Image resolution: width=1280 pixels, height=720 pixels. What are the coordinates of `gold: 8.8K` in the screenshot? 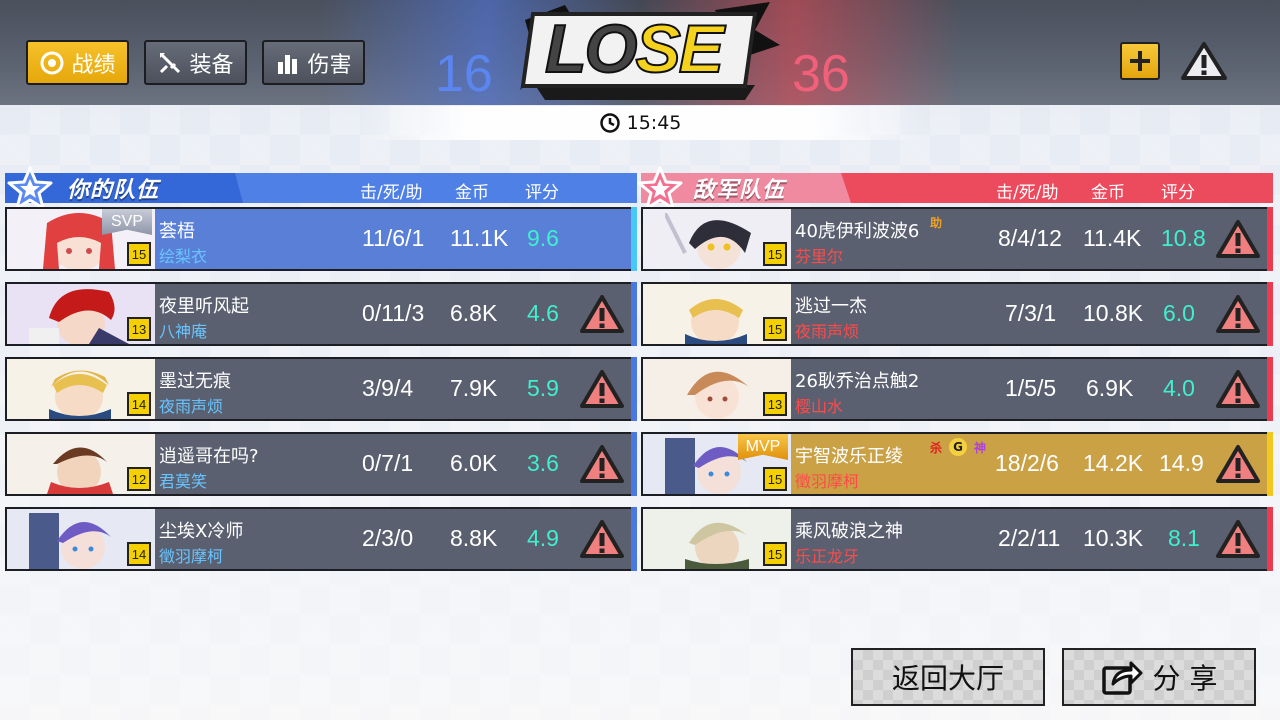 It's located at (474, 538).